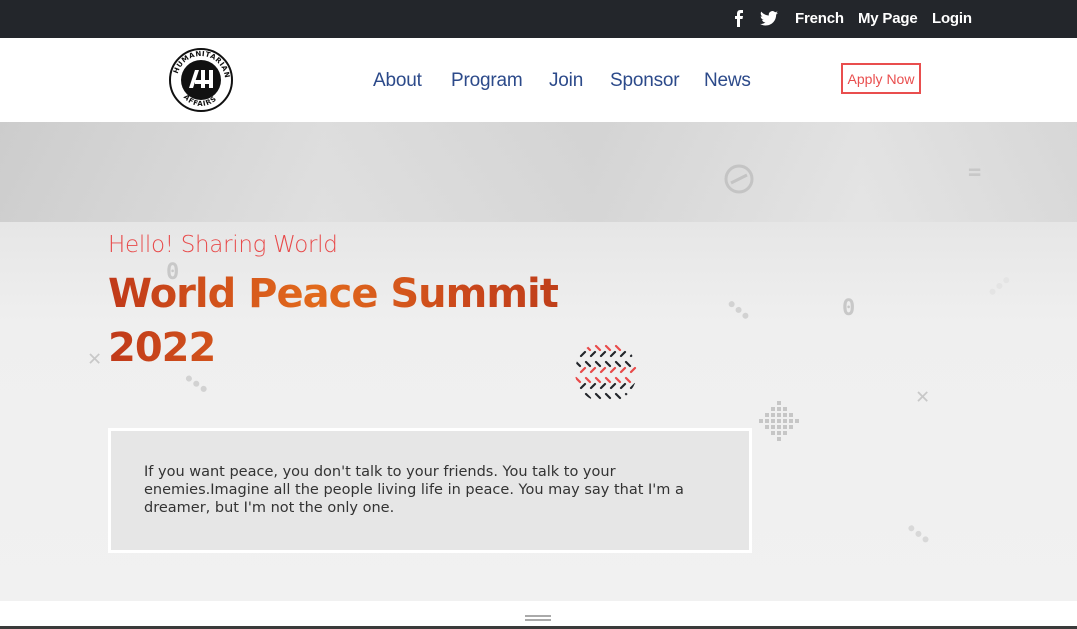 The image size is (1077, 629). I want to click on login-link: Login, so click(952, 18).